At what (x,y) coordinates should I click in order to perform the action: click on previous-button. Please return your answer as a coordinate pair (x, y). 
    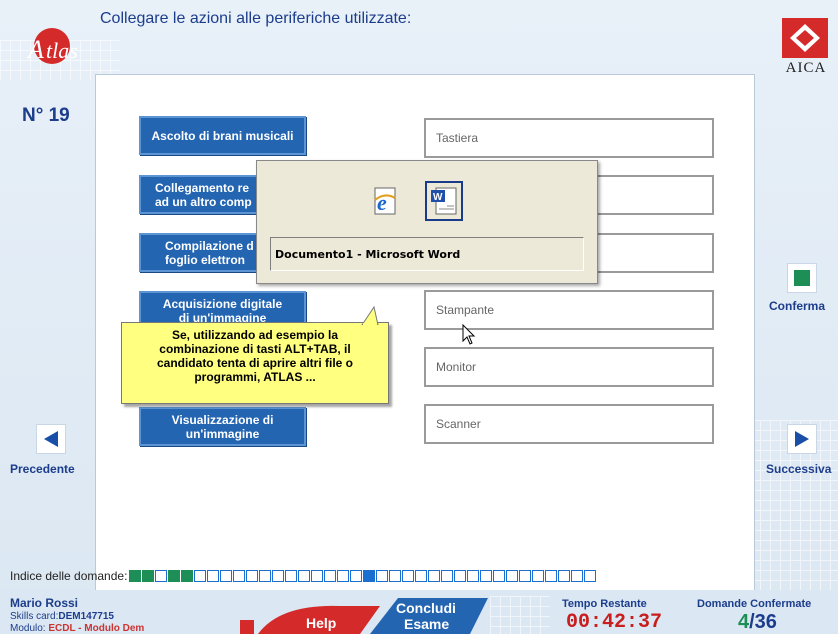
    Looking at the image, I should click on (51, 439).